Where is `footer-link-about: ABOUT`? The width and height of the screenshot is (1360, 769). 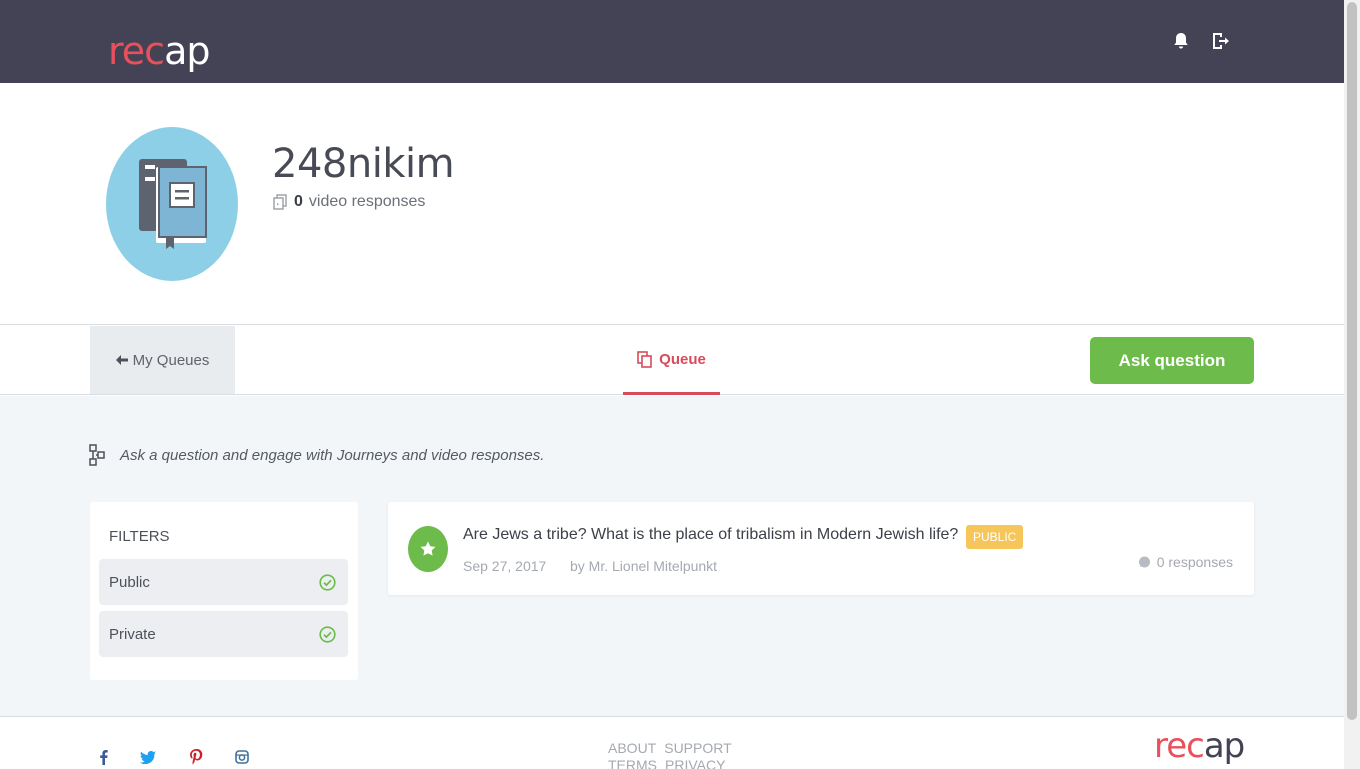
footer-link-about: ABOUT is located at coordinates (632, 748).